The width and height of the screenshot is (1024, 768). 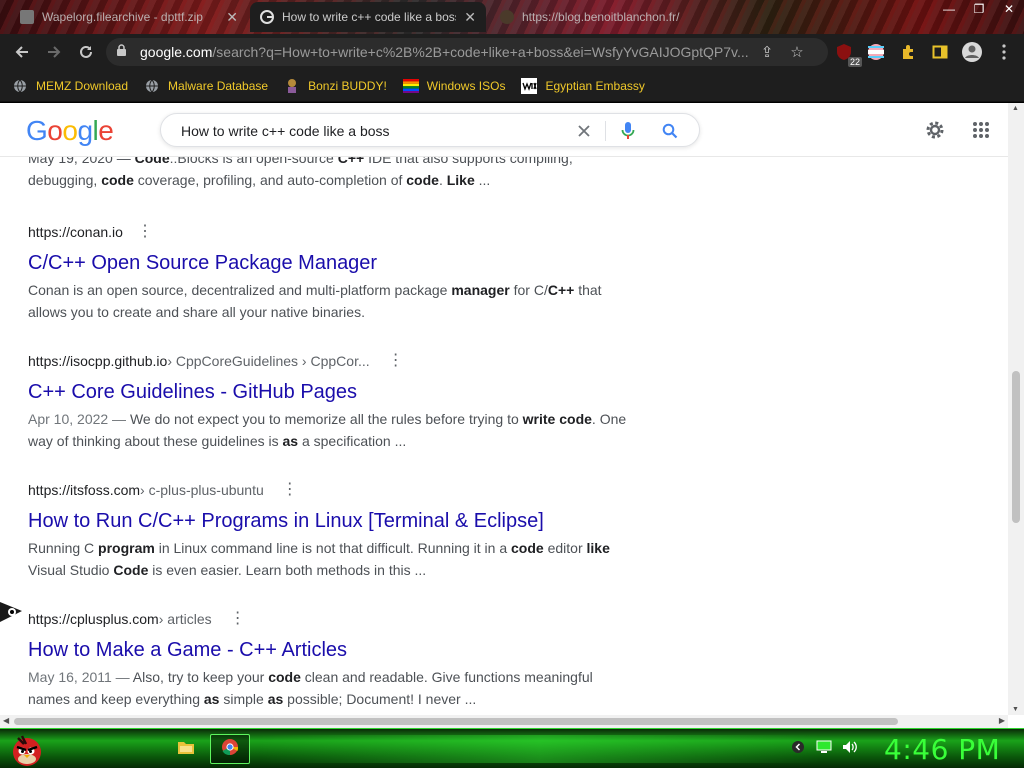 I want to click on settings-gear-icon, so click(x=935, y=130).